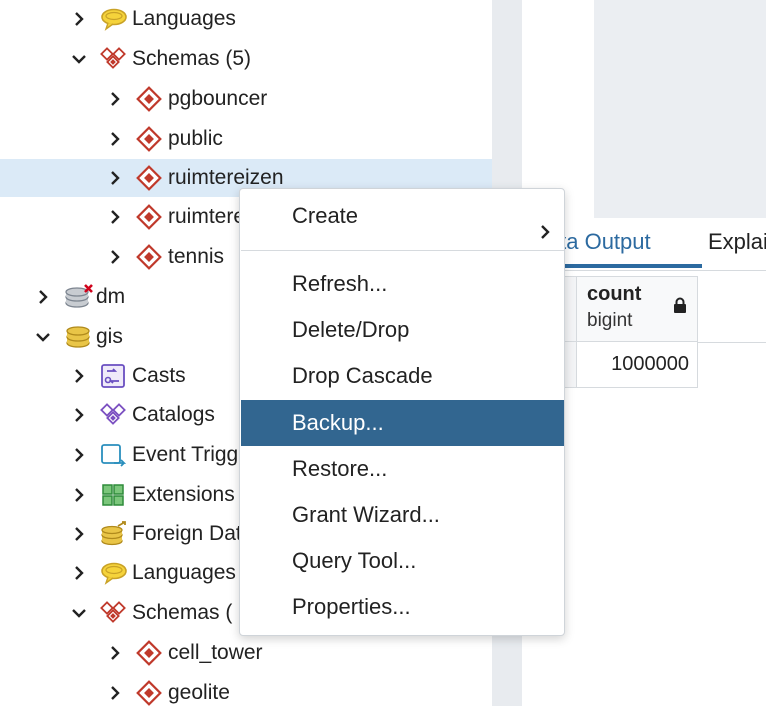  What do you see at coordinates (199, 692) in the screenshot?
I see `tree-node-label: geolite` at bounding box center [199, 692].